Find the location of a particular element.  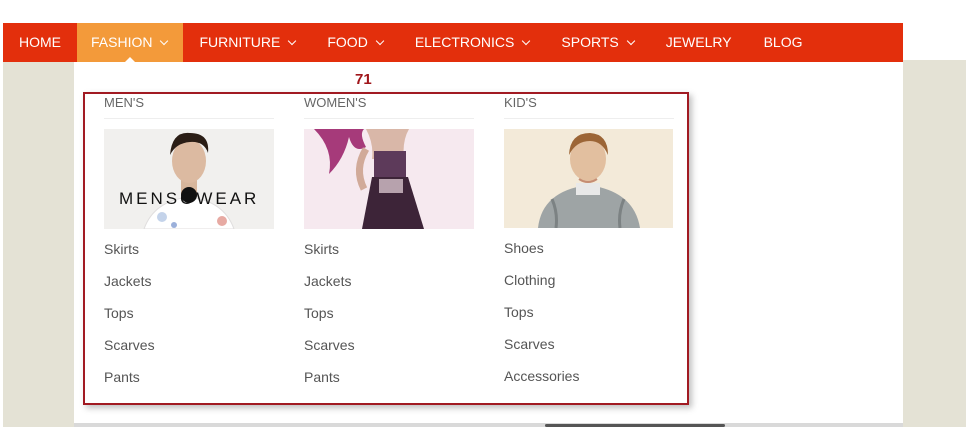

womens-wear-image is located at coordinates (389, 179).